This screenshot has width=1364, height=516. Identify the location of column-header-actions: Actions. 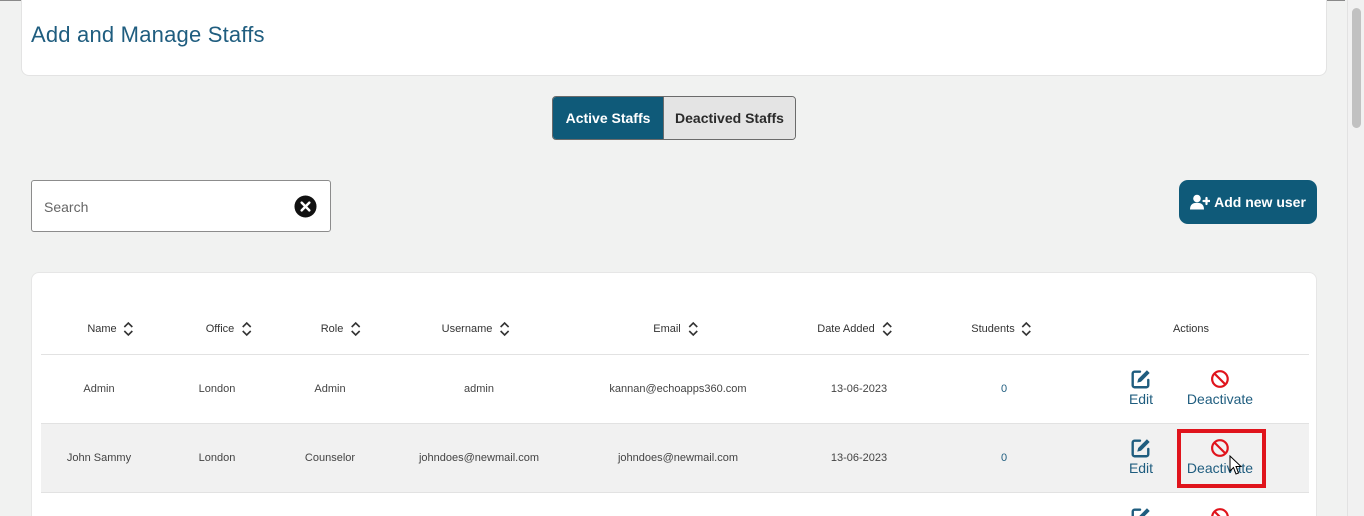
(1191, 329).